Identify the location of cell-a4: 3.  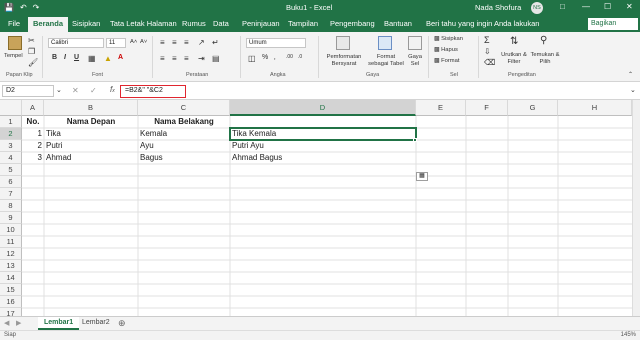
(32, 158).